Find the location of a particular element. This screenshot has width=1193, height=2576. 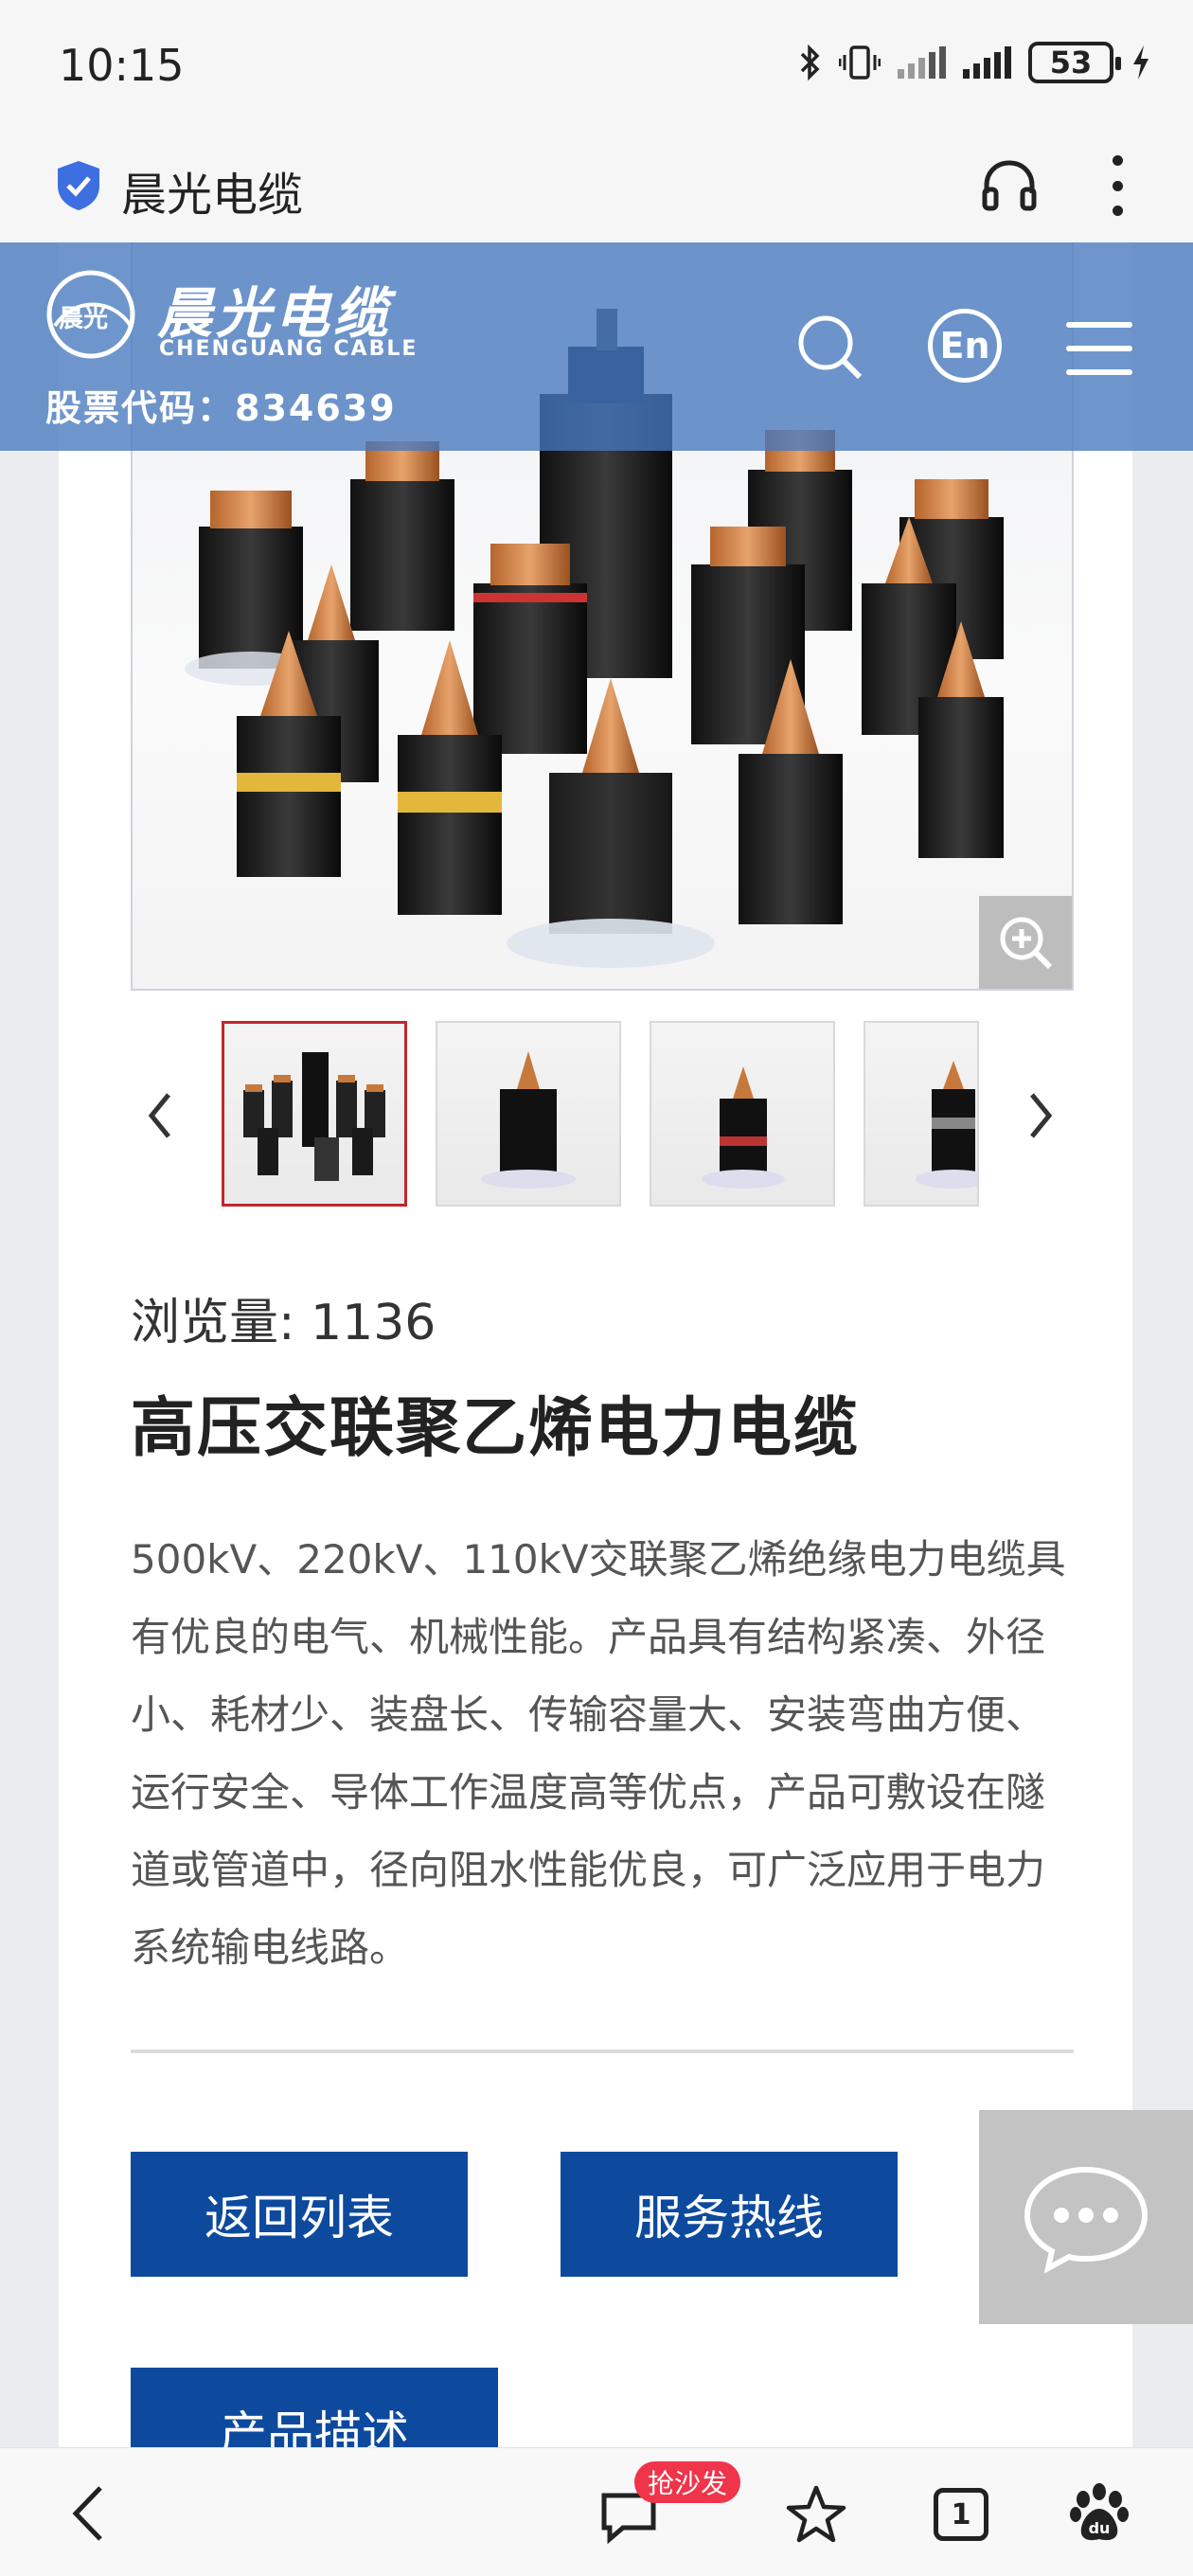

menu-icon is located at coordinates (1099, 348).